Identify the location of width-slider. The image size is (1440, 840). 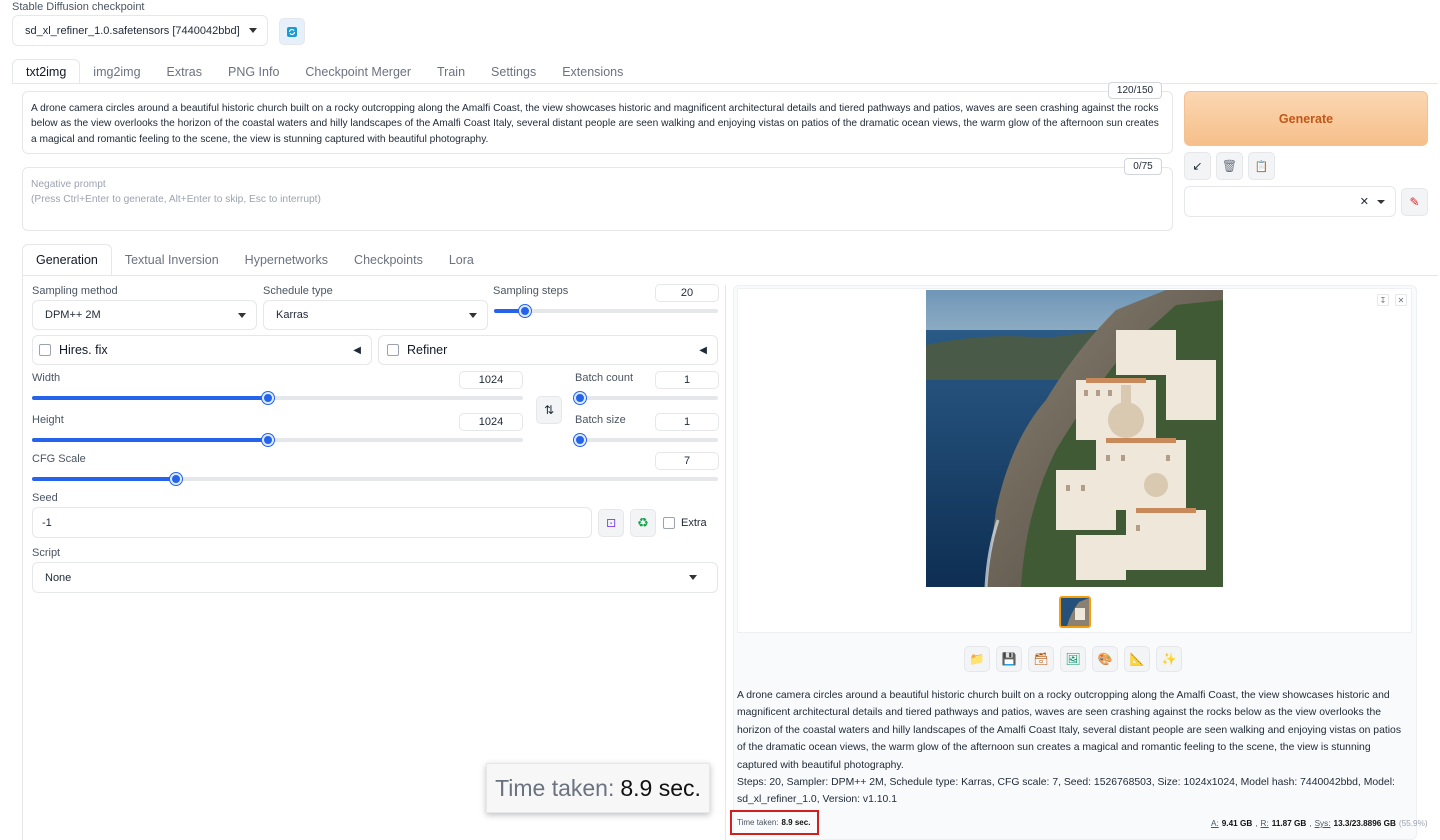
(277, 398).